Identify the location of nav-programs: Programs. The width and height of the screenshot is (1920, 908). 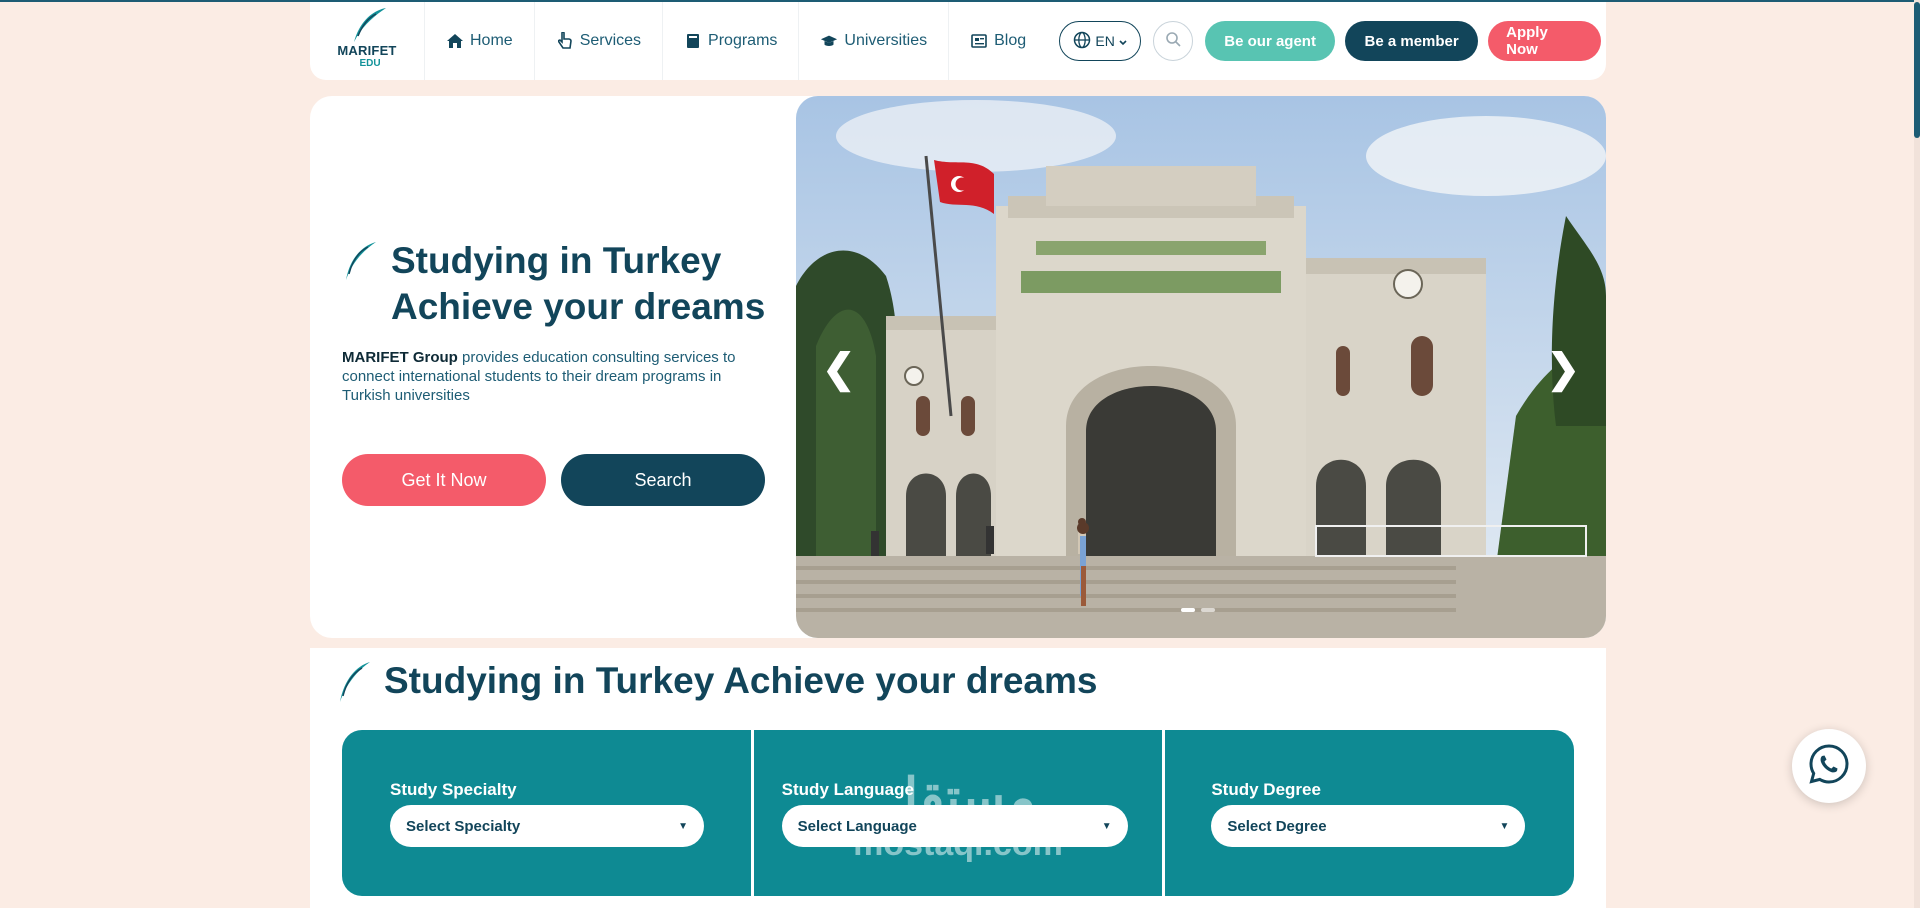
(730, 41).